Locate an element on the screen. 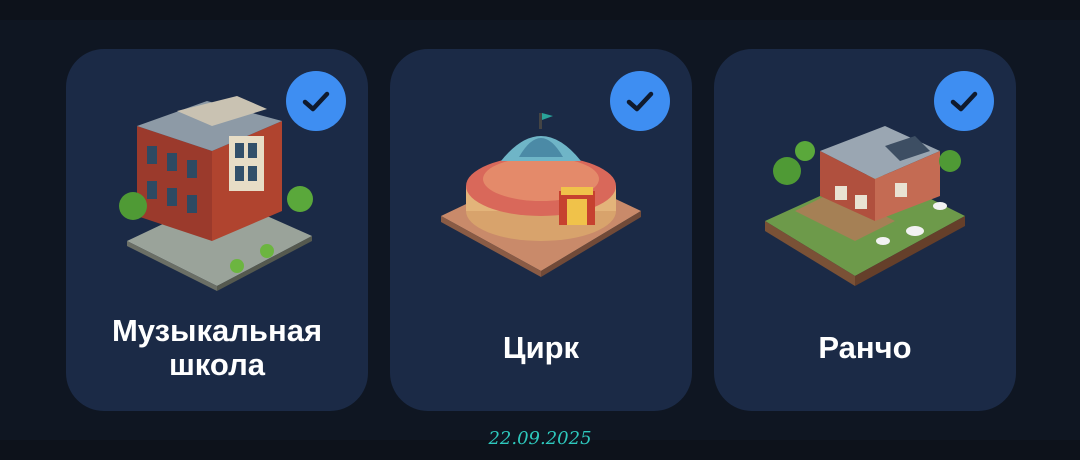 Image resolution: width=1080 pixels, height=460 pixels. music-school-image is located at coordinates (216, 193).